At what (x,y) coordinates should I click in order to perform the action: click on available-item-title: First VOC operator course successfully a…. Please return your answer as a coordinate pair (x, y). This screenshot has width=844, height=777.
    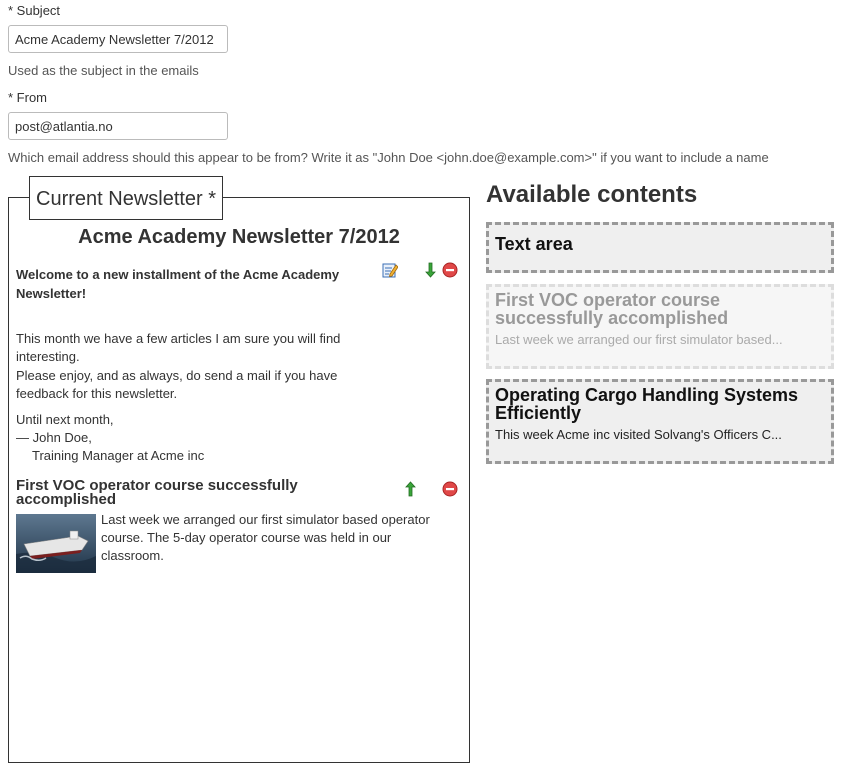
    Looking at the image, I should click on (612, 309).